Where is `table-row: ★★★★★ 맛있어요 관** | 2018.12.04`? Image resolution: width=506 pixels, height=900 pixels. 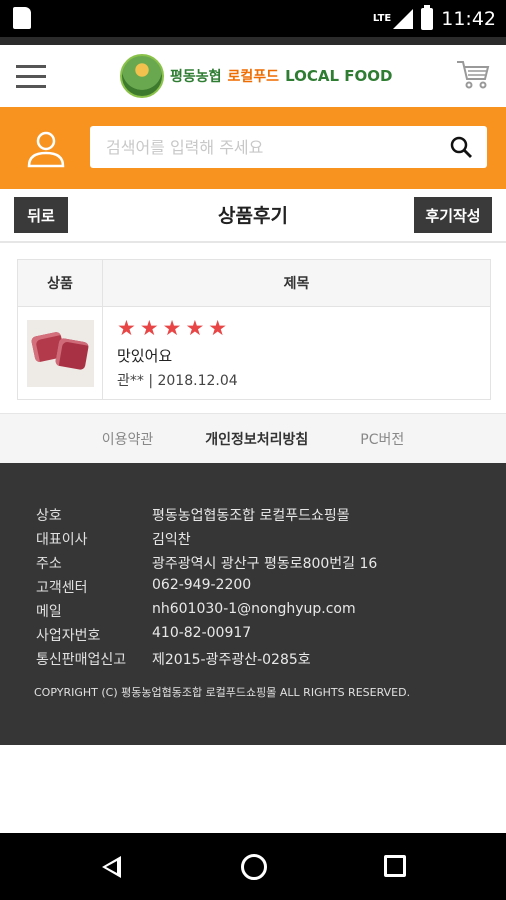
table-row: ★★★★★ 맛있어요 관** | 2018.12.04 is located at coordinates (254, 353).